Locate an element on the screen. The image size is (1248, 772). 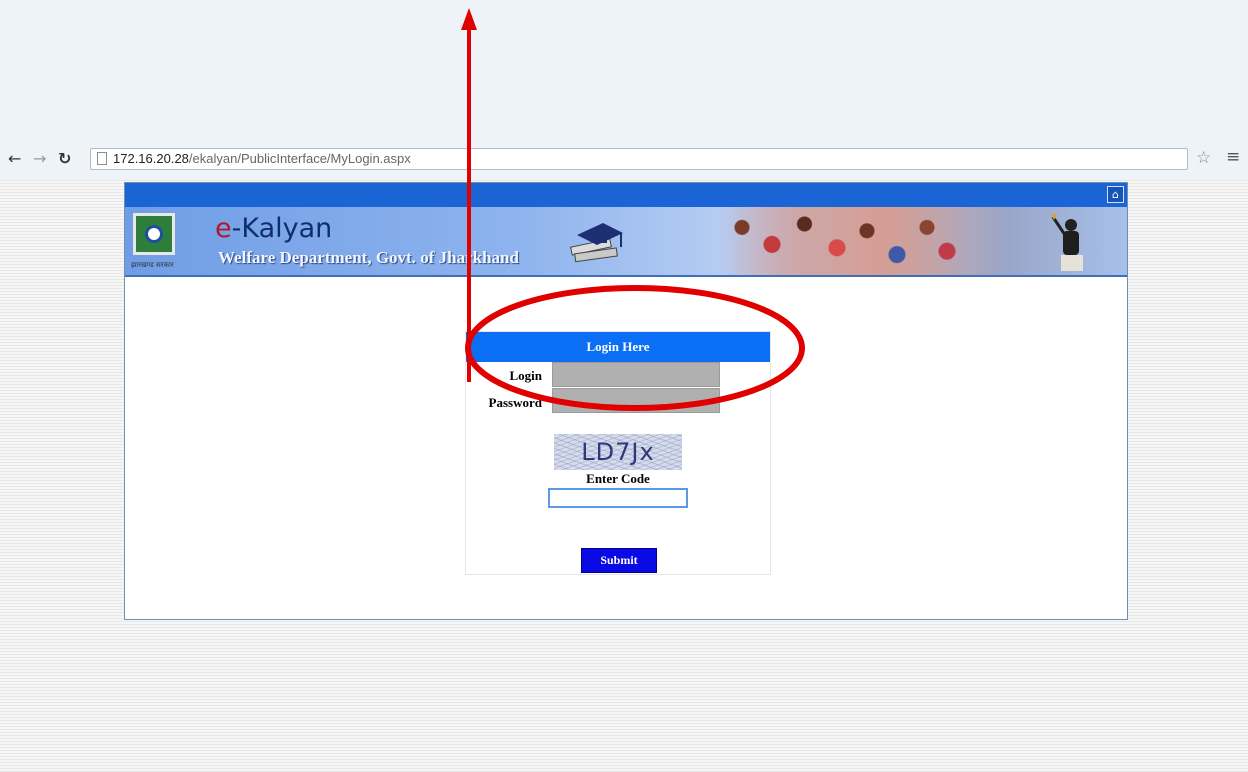
captcha-image: LD7Jx is located at coordinates (618, 452).